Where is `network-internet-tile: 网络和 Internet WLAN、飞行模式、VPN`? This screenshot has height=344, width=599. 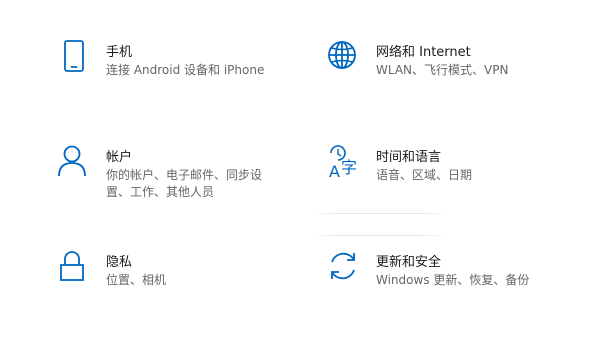
network-internet-tile: 网络和 Internet WLAN、飞行模式、VPN is located at coordinates (462, 62).